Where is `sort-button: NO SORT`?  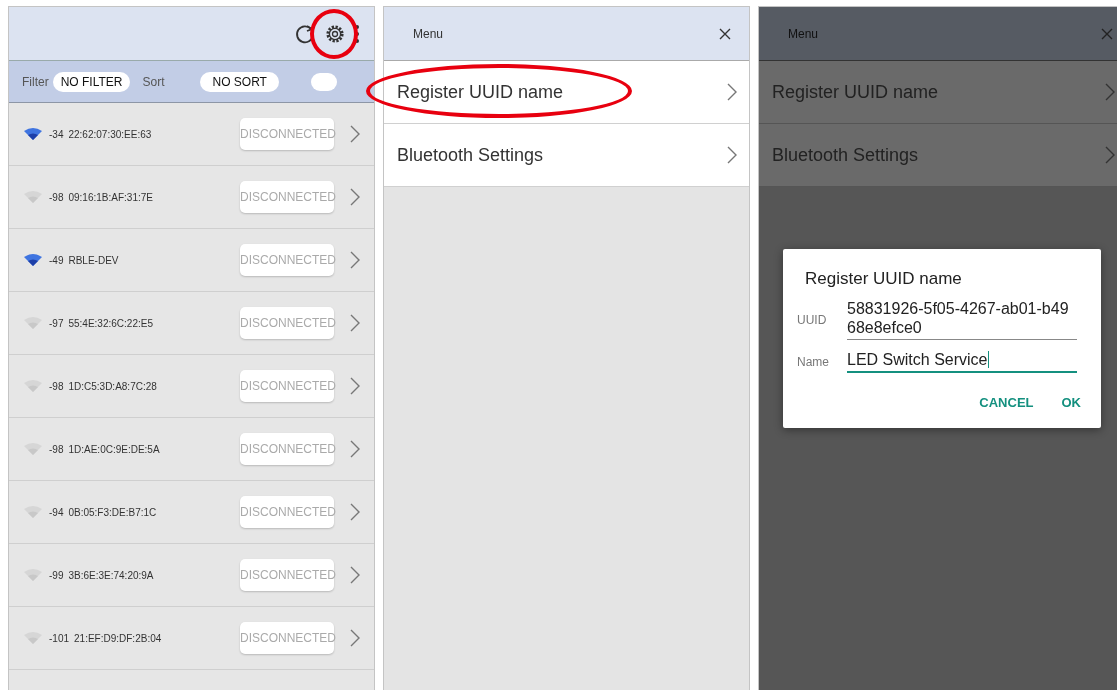
sort-button: NO SORT is located at coordinates (239, 81).